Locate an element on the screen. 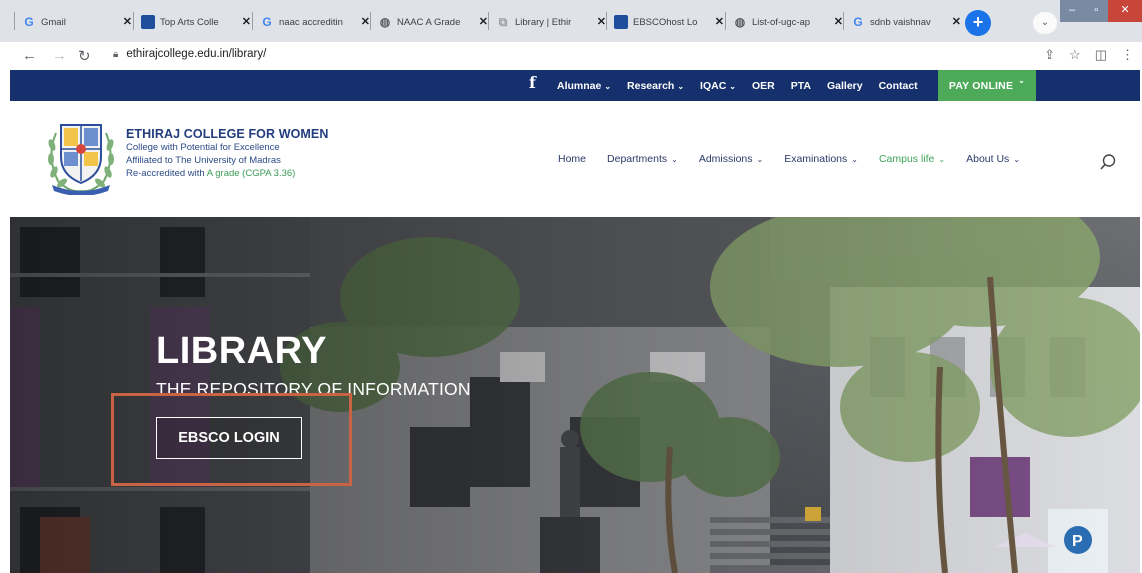 The height and width of the screenshot is (573, 1142). topbar-item-label: Alumnae is located at coordinates (579, 85).